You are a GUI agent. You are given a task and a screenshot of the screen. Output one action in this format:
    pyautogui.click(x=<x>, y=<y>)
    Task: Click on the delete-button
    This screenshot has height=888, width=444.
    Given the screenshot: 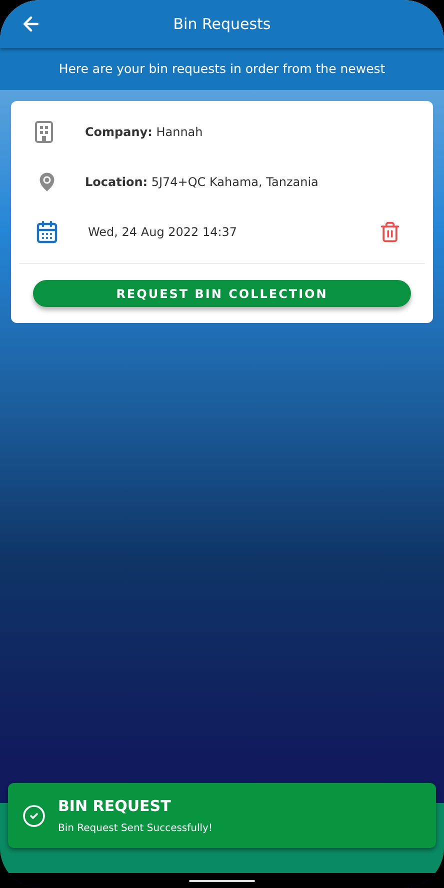 What is the action you would take?
    pyautogui.click(x=390, y=232)
    